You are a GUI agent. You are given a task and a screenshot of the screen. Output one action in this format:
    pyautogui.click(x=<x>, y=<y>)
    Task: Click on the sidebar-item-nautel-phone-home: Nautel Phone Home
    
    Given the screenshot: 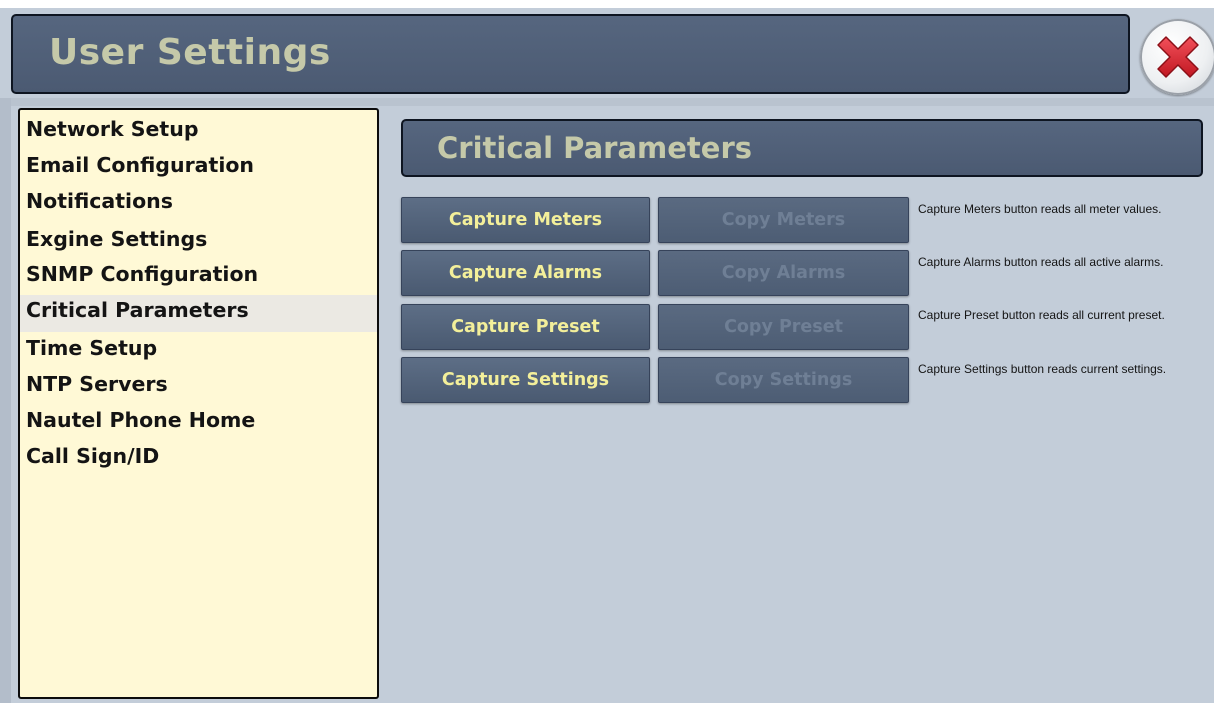 What is the action you would take?
    pyautogui.click(x=140, y=420)
    